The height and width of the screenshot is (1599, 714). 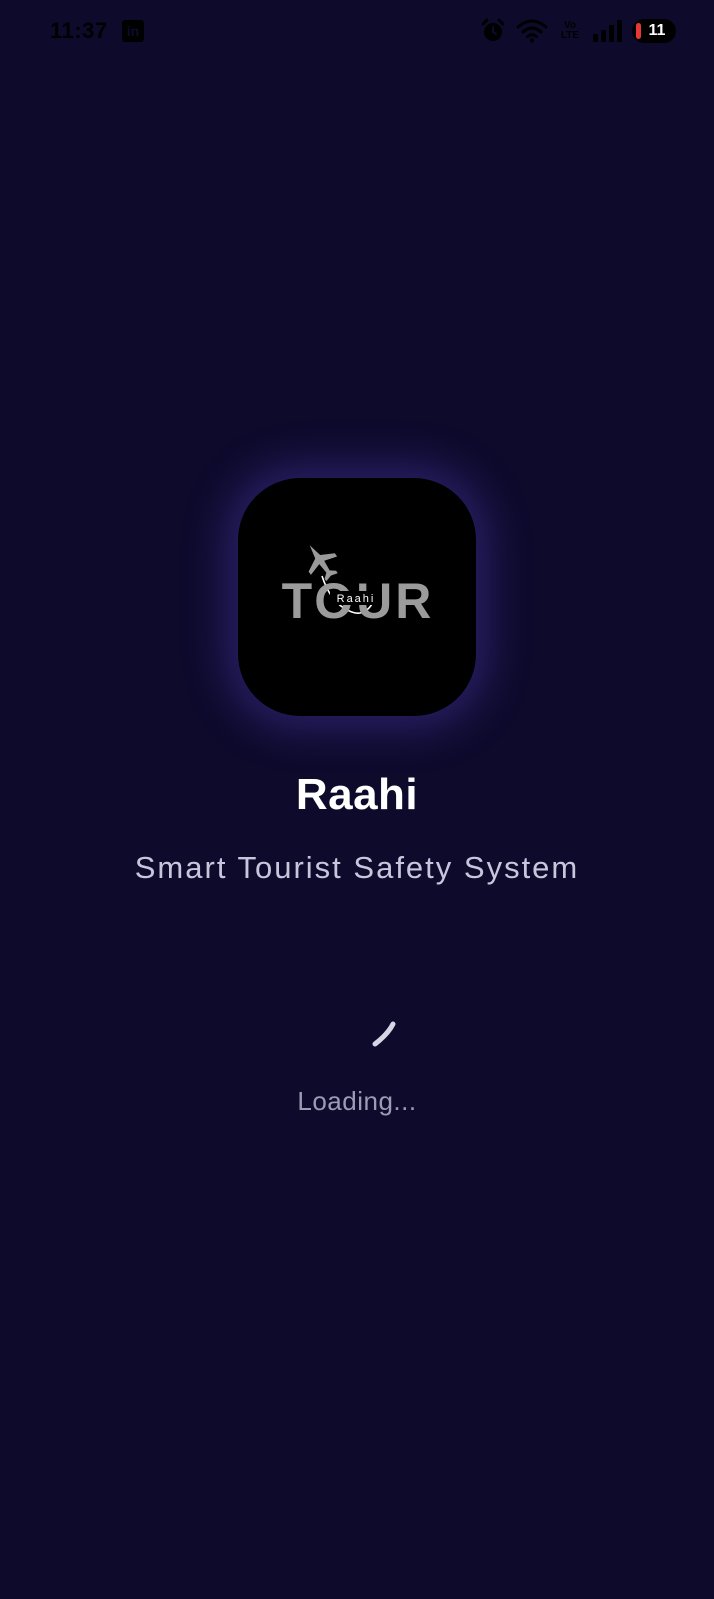 What do you see at coordinates (607, 31) in the screenshot?
I see `signal-icon` at bounding box center [607, 31].